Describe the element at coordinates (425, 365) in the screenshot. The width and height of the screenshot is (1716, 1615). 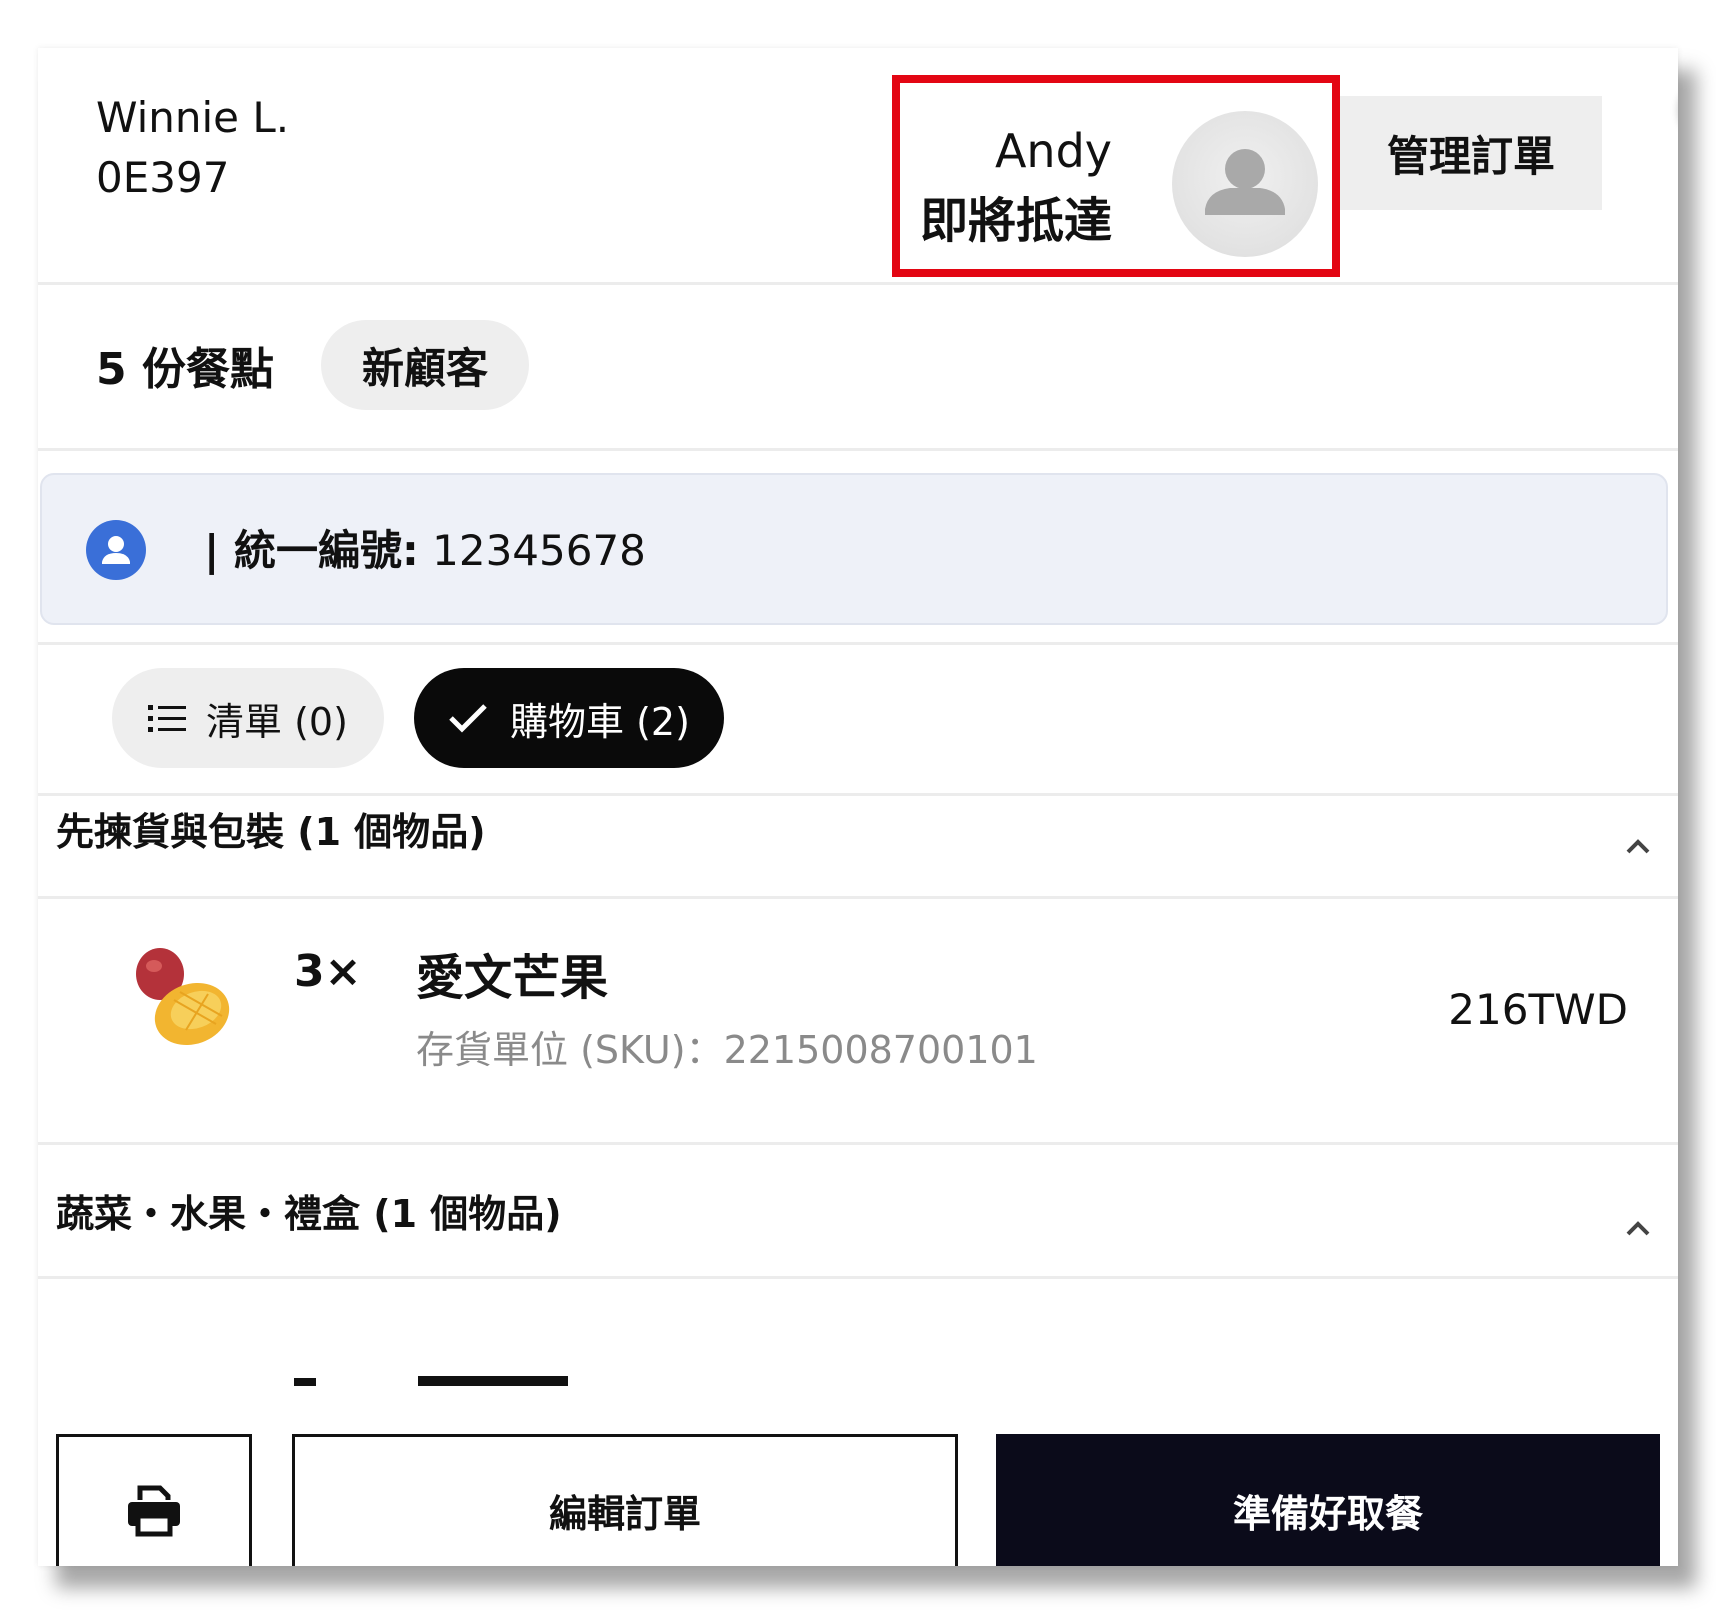
I see `new-customer-badge: 新顧客` at that location.